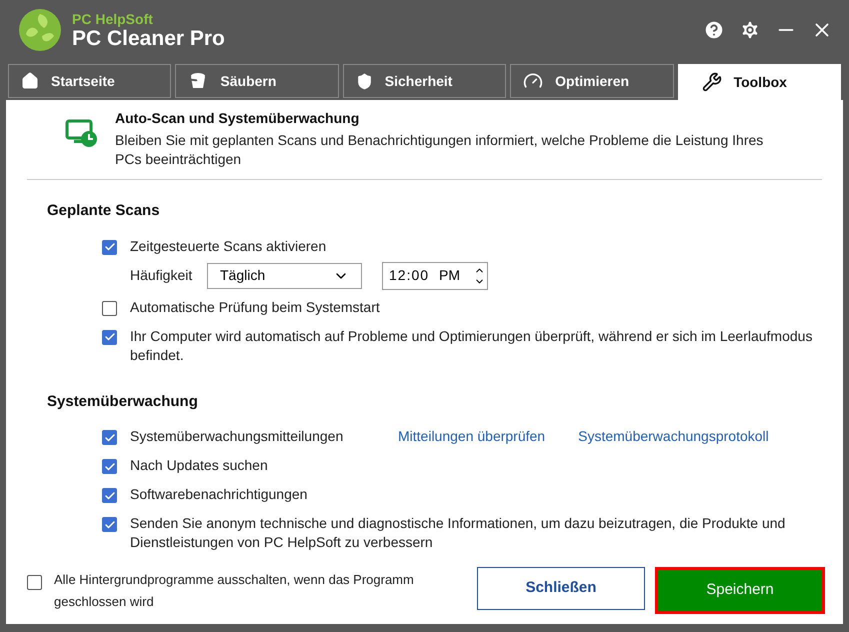 The height and width of the screenshot is (632, 849). I want to click on tab: Startseite, so click(90, 81).